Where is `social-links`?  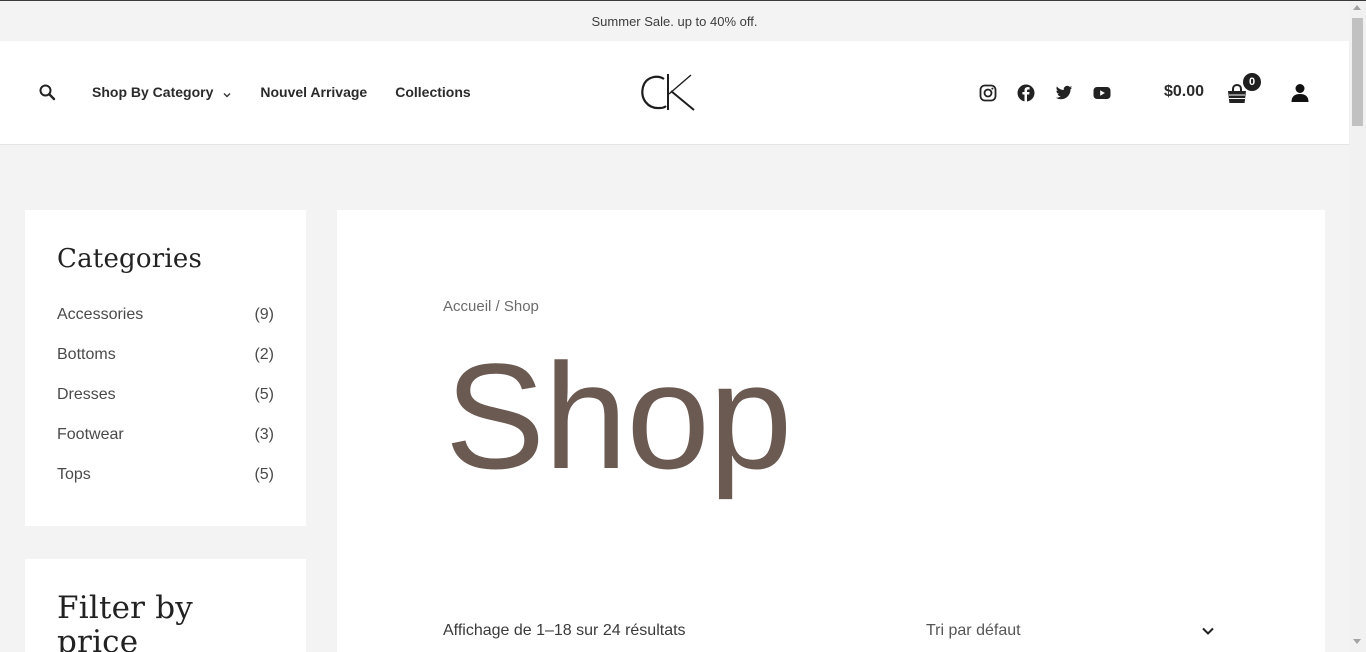
social-links is located at coordinates (1045, 93).